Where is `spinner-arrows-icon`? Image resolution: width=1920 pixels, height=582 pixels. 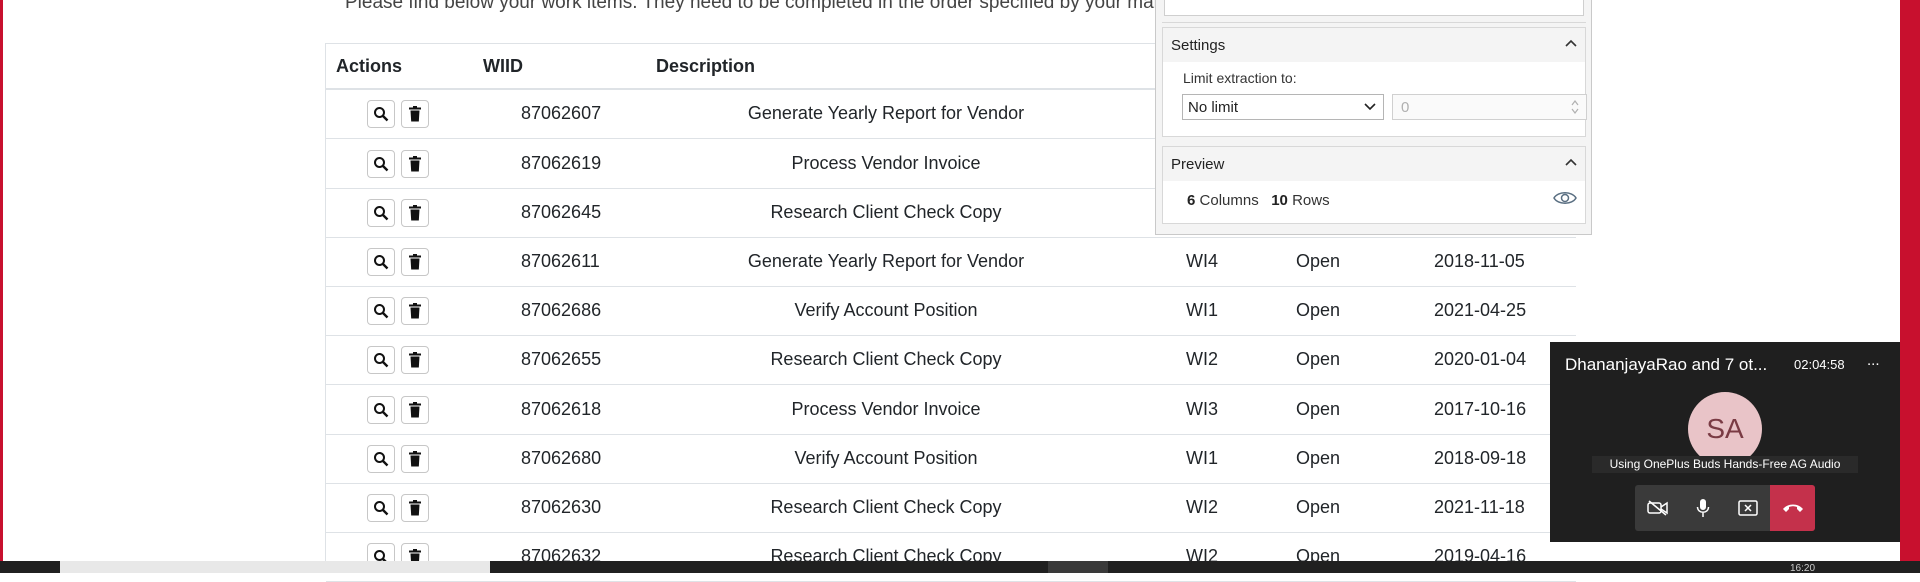
spinner-arrows-icon is located at coordinates (1575, 107).